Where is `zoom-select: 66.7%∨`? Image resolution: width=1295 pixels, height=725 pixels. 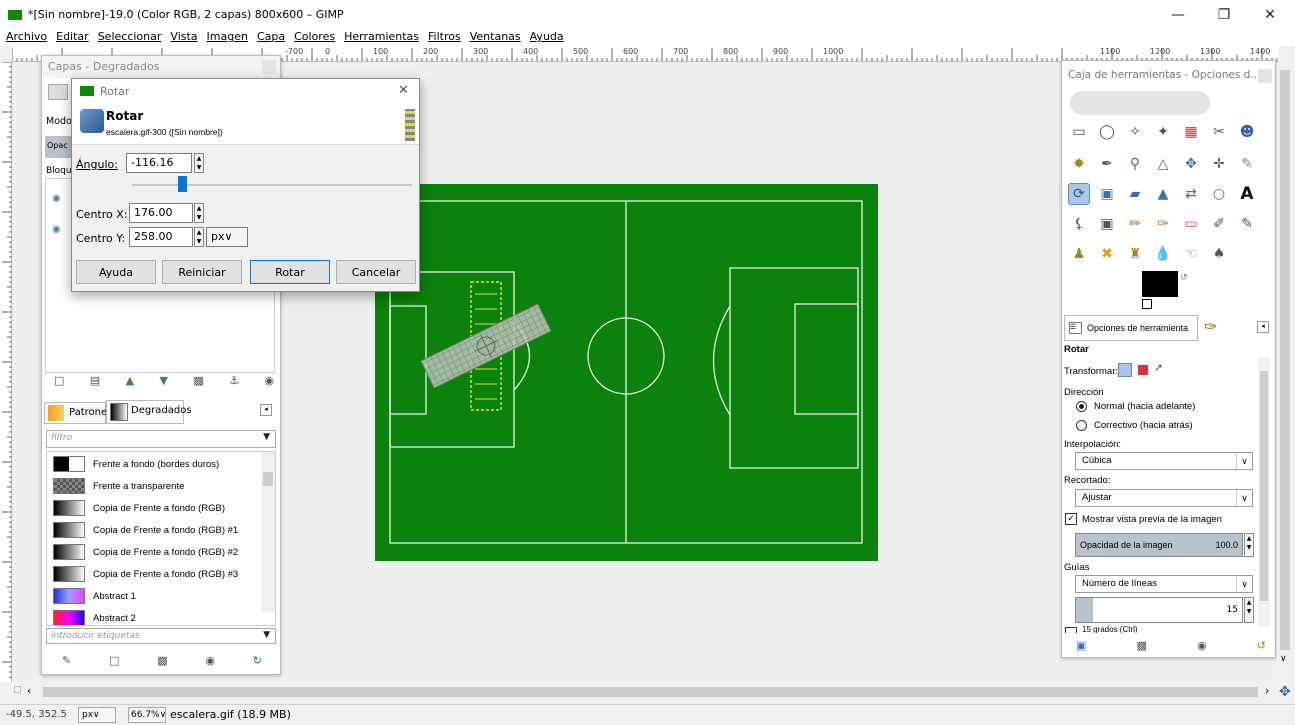
zoom-select: 66.7%∨ is located at coordinates (147, 715).